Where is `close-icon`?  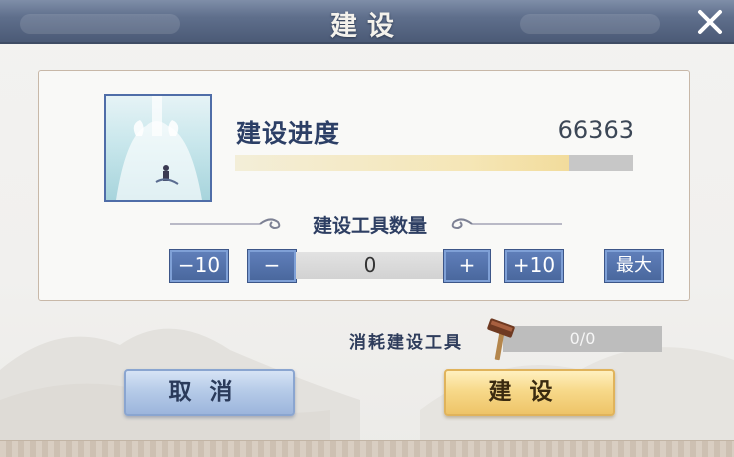 close-icon is located at coordinates (710, 22).